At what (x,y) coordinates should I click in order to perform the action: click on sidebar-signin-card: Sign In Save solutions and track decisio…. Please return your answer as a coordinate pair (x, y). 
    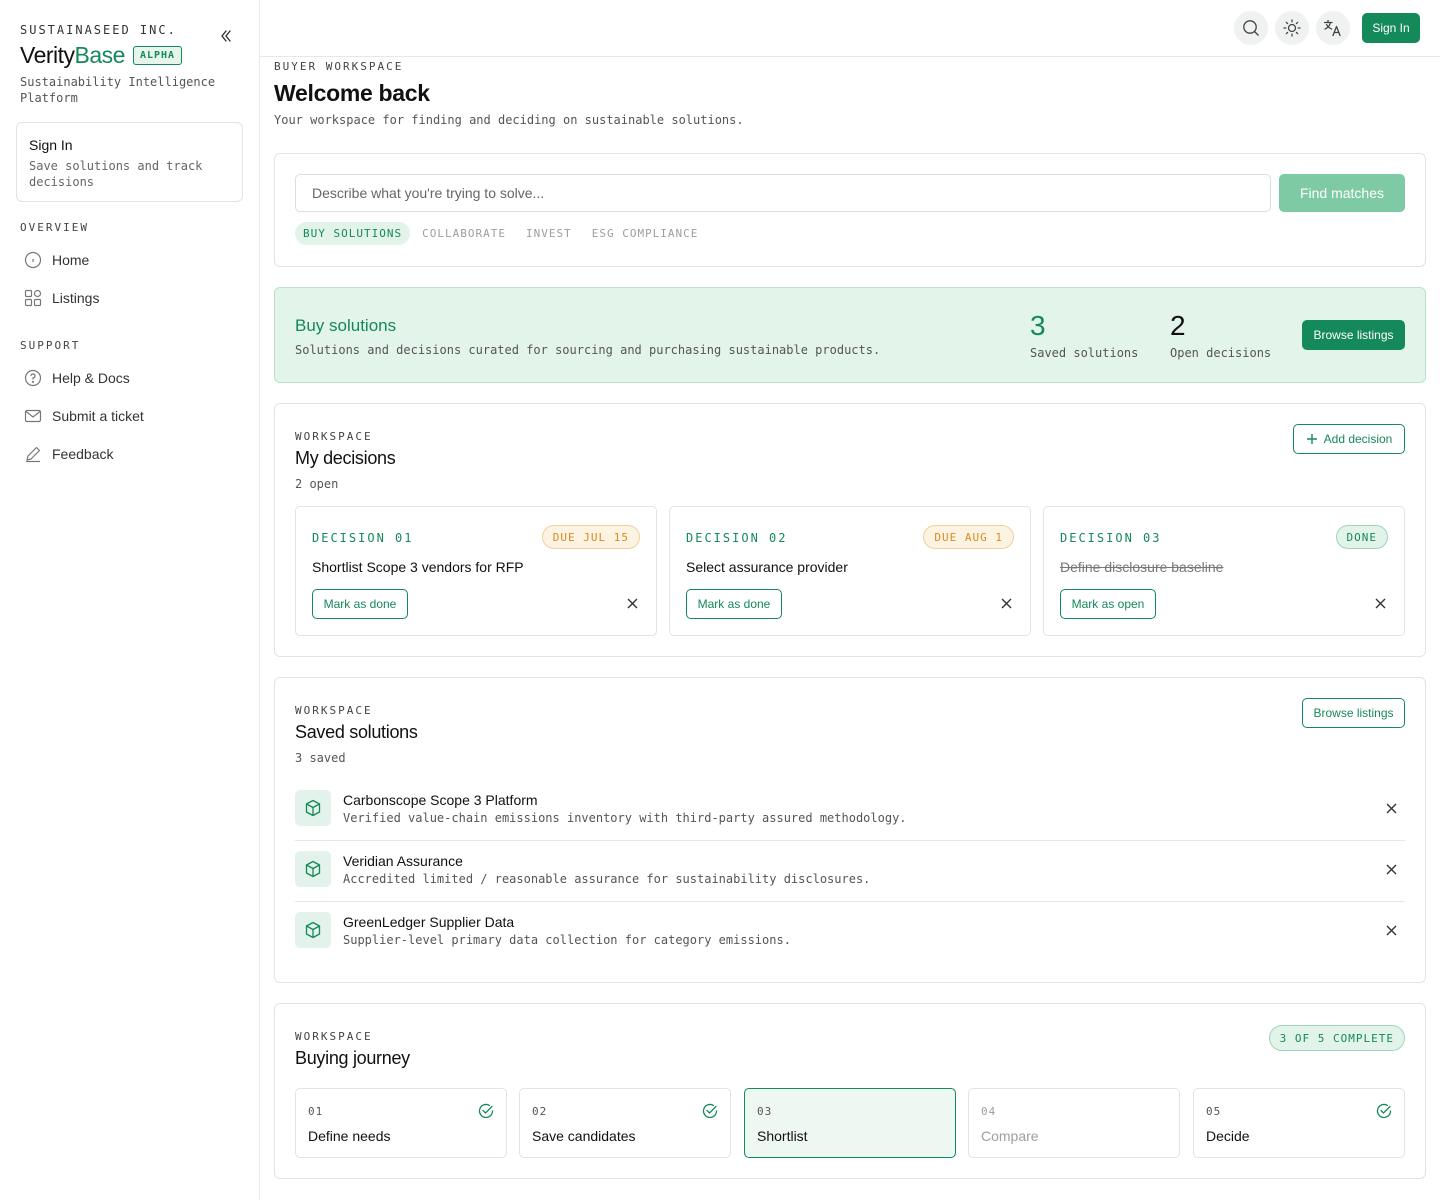
    Looking at the image, I should click on (129, 162).